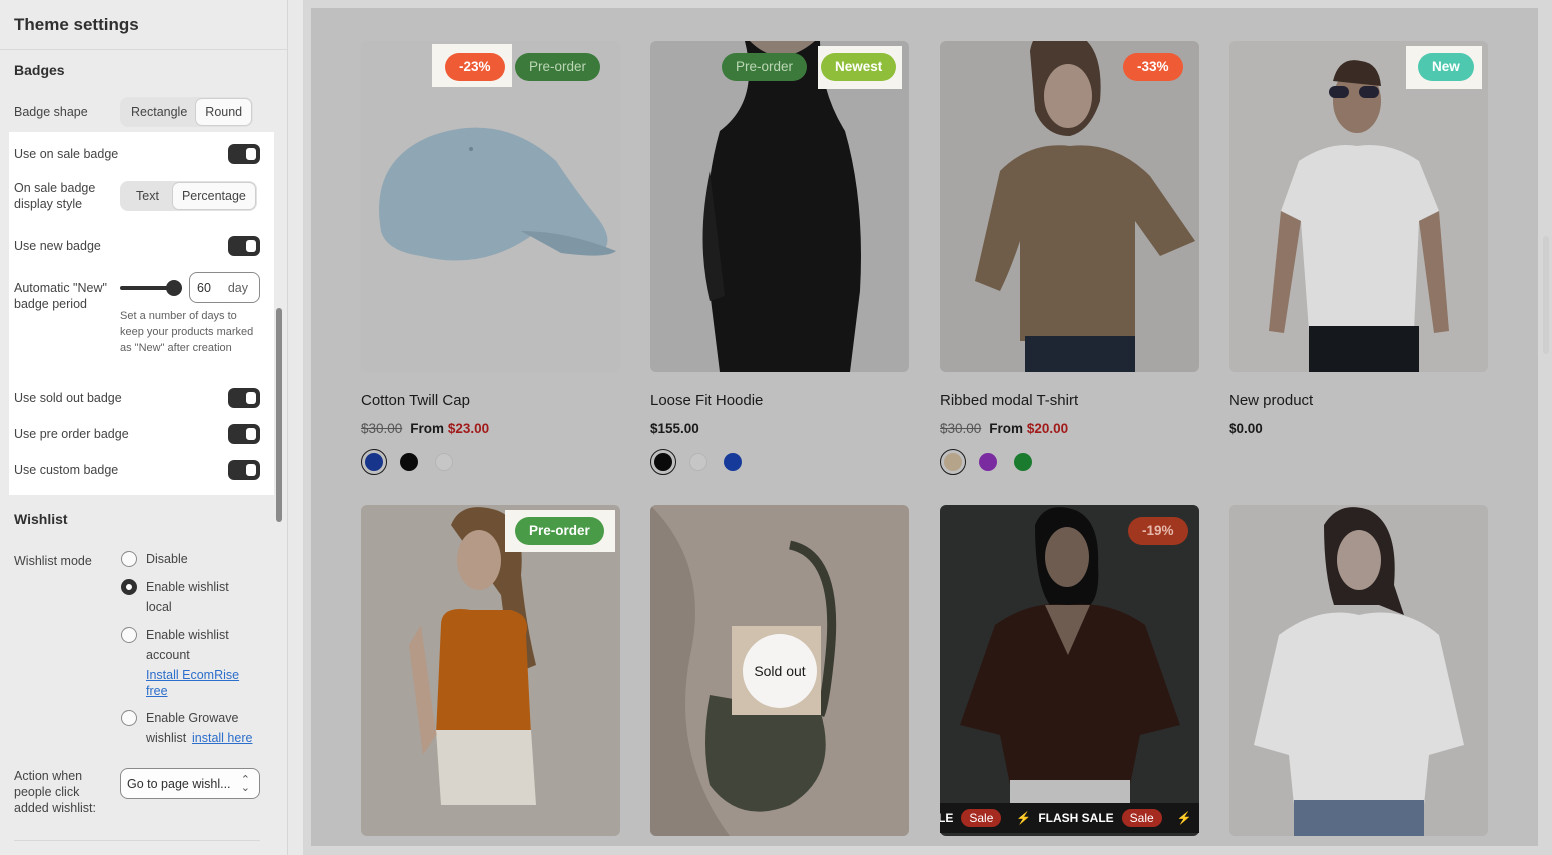 The image size is (1552, 855). What do you see at coordinates (39, 70) in the screenshot?
I see `badges-heading: Badges` at bounding box center [39, 70].